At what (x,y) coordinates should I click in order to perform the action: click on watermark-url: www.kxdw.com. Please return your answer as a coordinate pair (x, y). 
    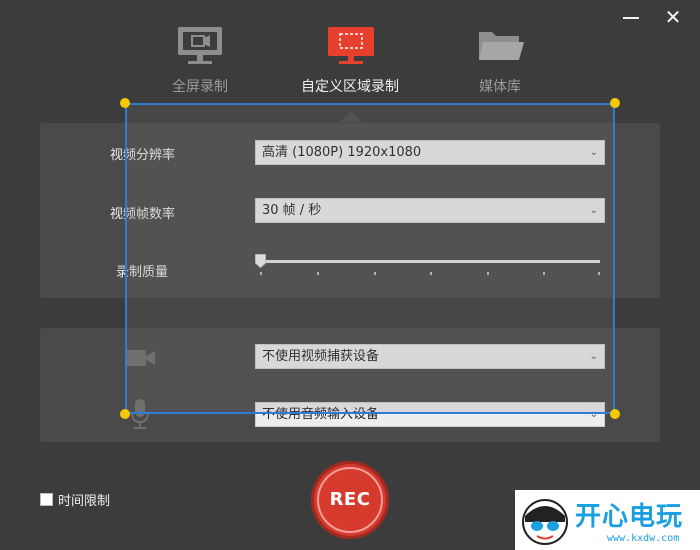
    Looking at the image, I should click on (643, 538).